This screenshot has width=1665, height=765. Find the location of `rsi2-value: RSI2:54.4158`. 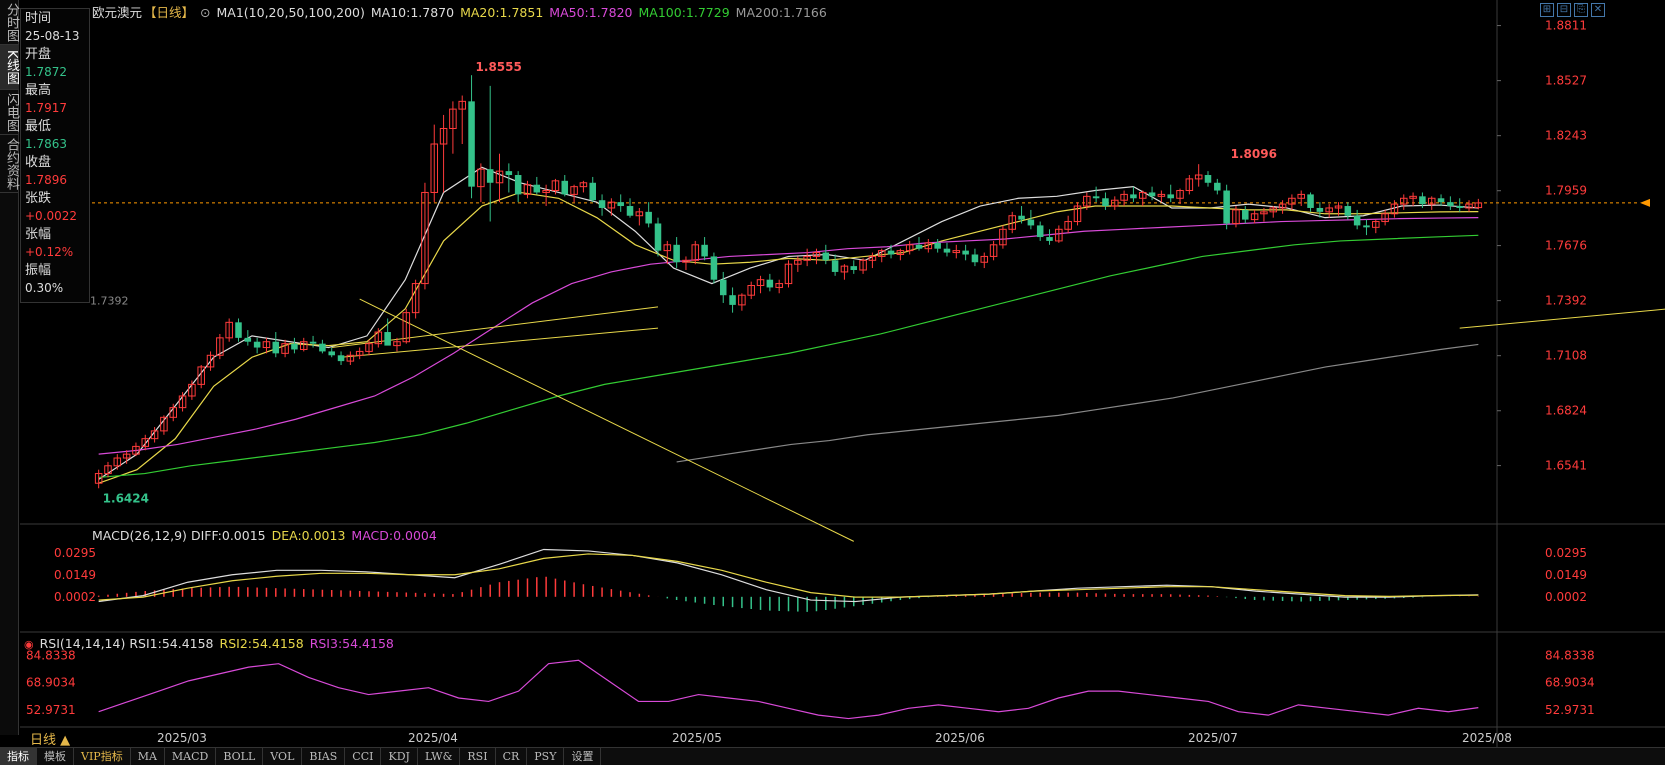

rsi2-value: RSI2:54.4158 is located at coordinates (261, 643).